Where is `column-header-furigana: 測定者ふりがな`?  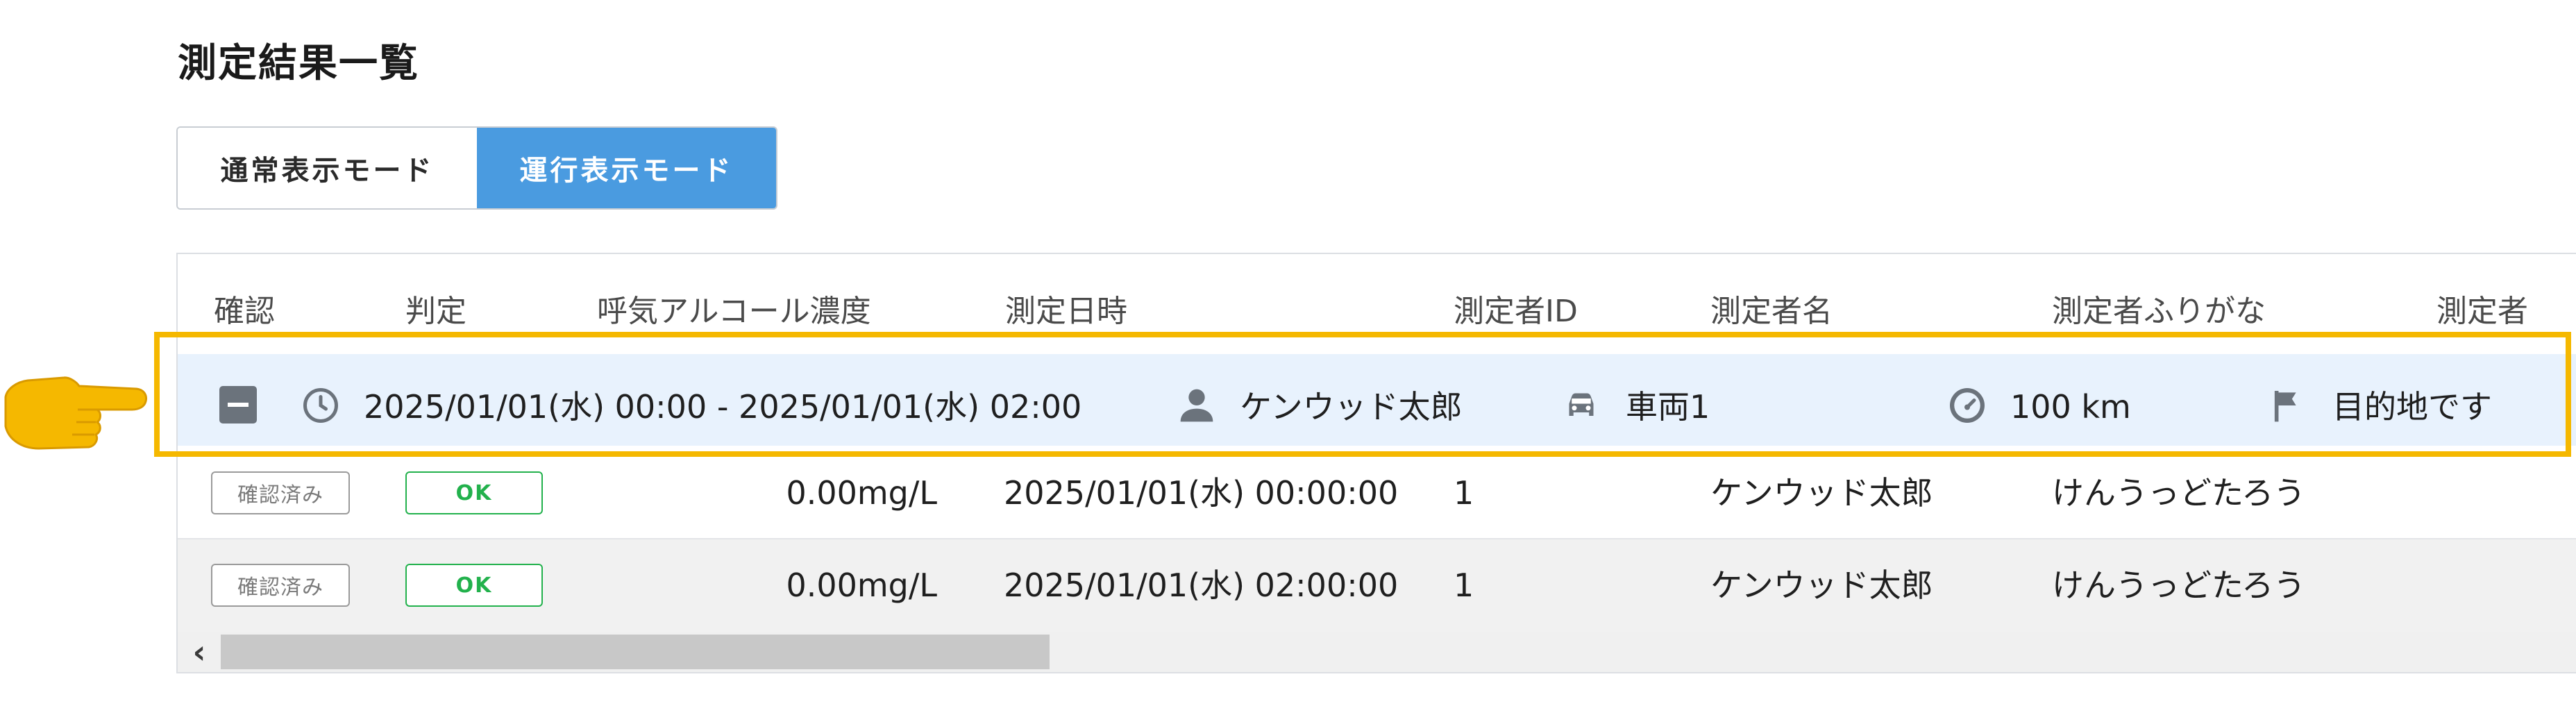 column-header-furigana: 測定者ふりがな is located at coordinates (2159, 308).